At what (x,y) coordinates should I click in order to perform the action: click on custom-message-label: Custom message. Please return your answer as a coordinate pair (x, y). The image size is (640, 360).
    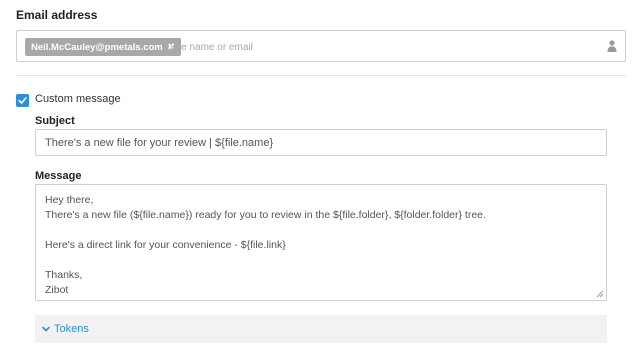
    Looking at the image, I should click on (78, 99).